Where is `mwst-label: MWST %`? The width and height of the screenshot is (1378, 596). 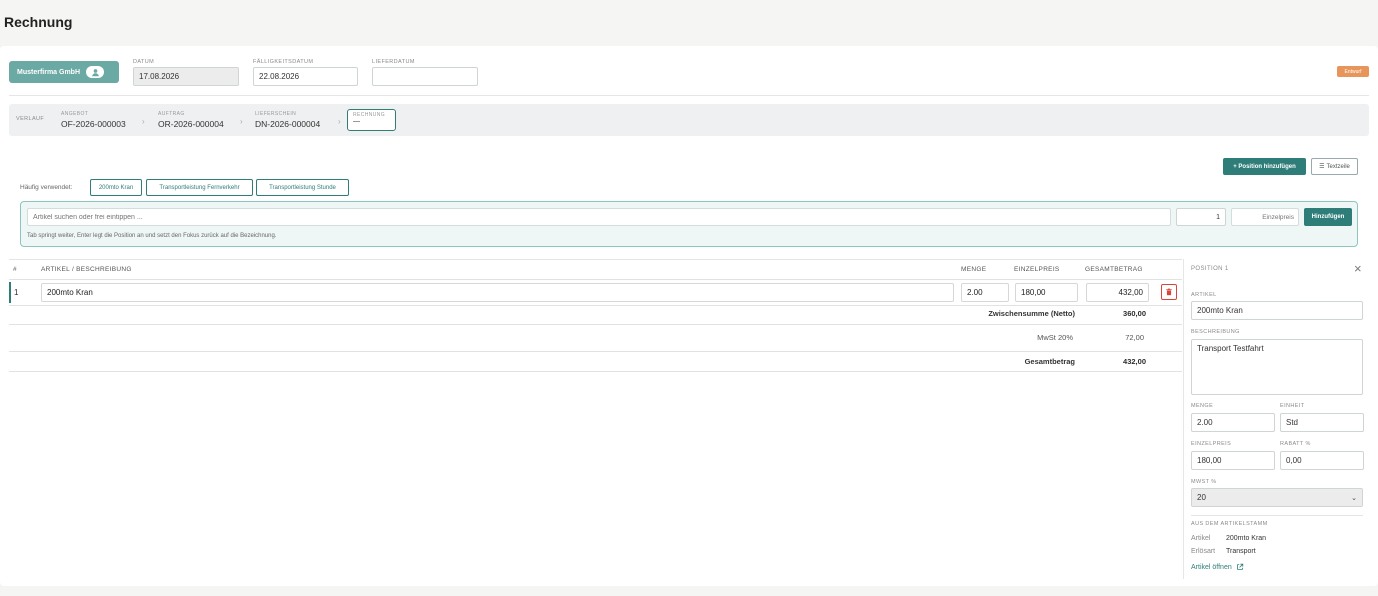
mwst-label: MWST % is located at coordinates (1204, 482).